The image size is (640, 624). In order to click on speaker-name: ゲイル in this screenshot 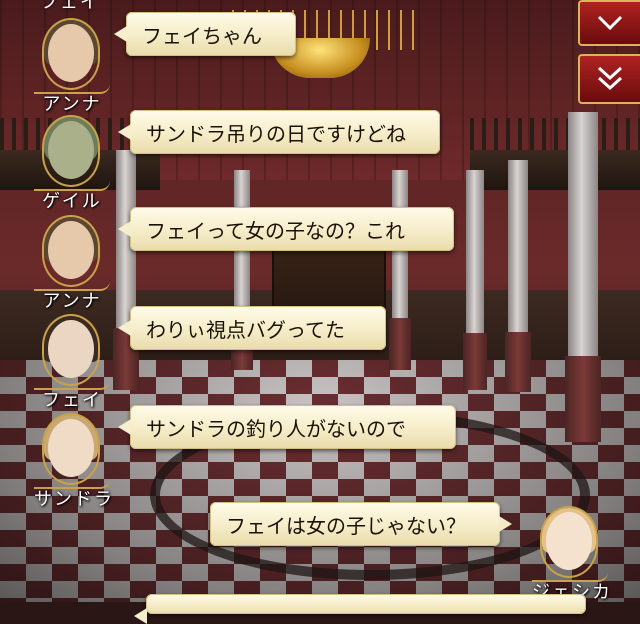, I will do `click(72, 201)`.